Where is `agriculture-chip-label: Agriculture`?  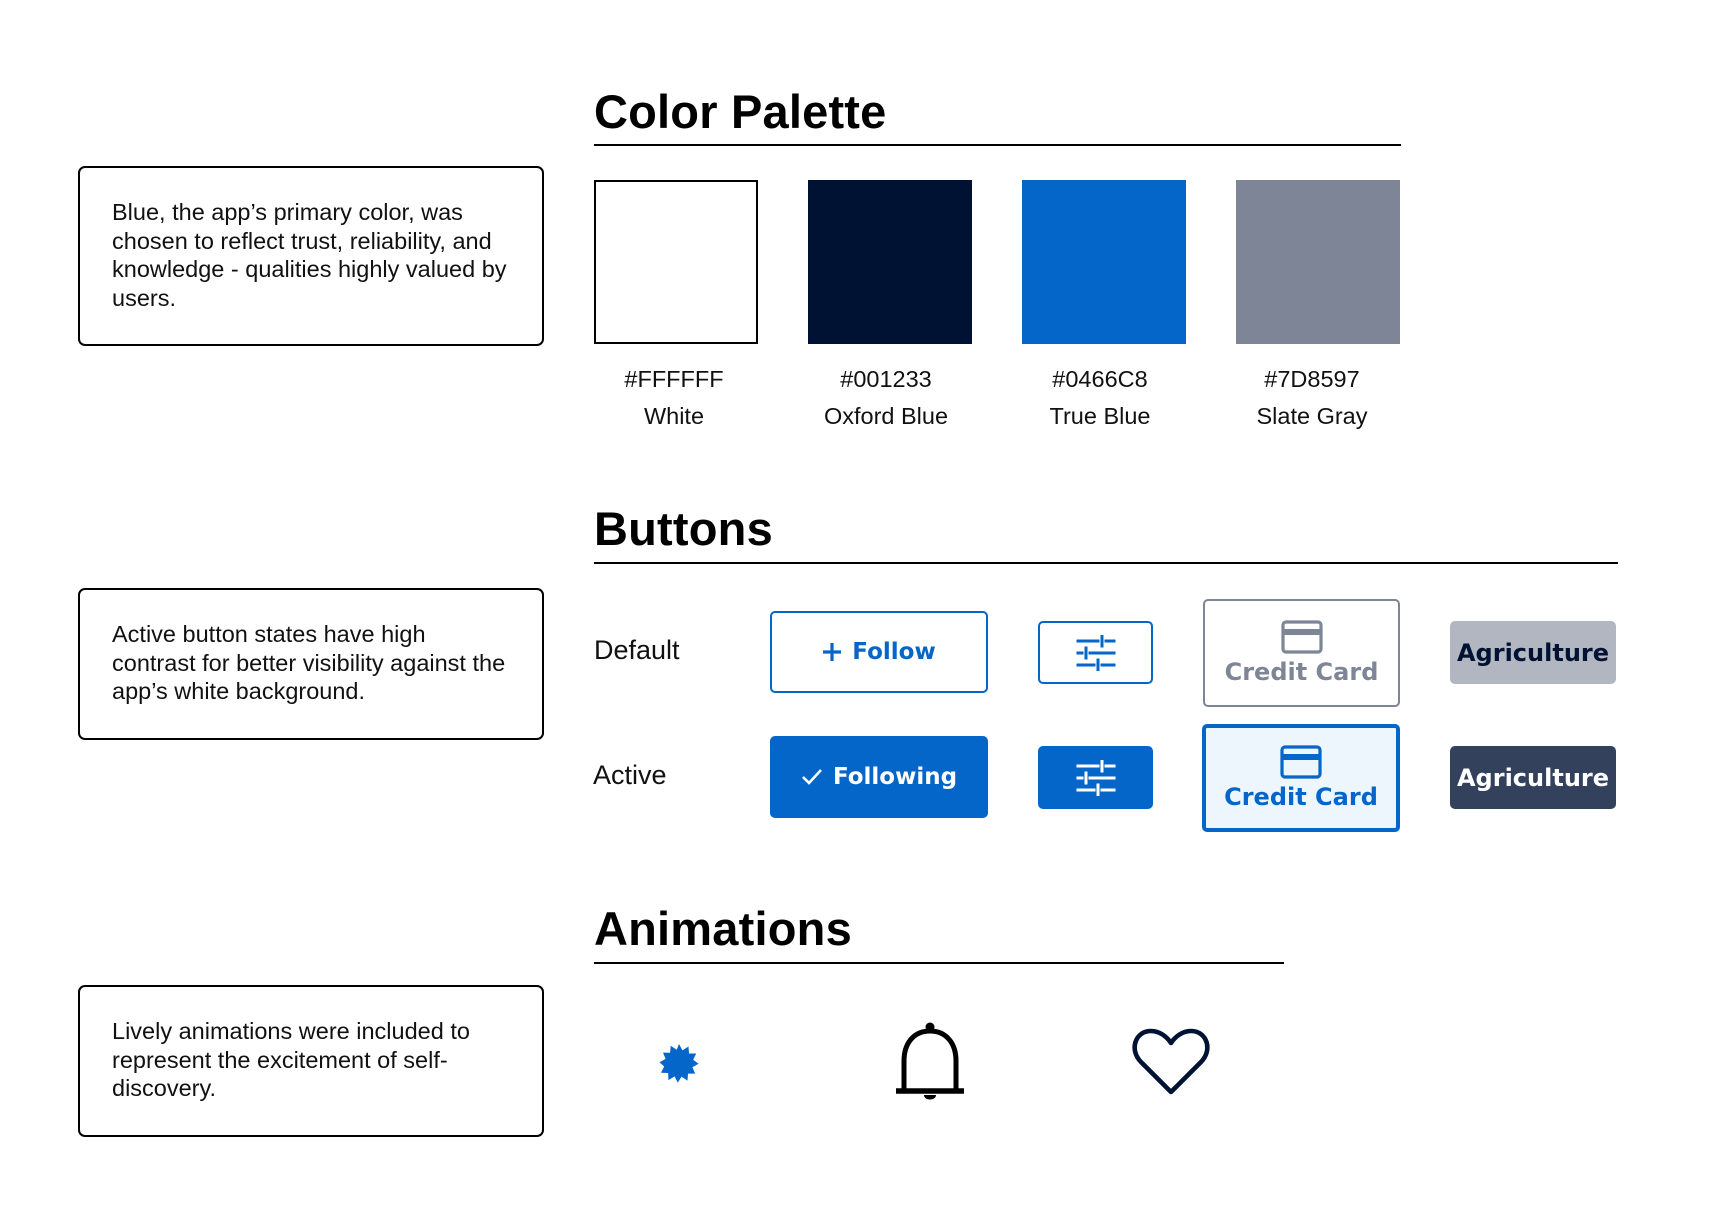
agriculture-chip-label: Agriculture is located at coordinates (1533, 652).